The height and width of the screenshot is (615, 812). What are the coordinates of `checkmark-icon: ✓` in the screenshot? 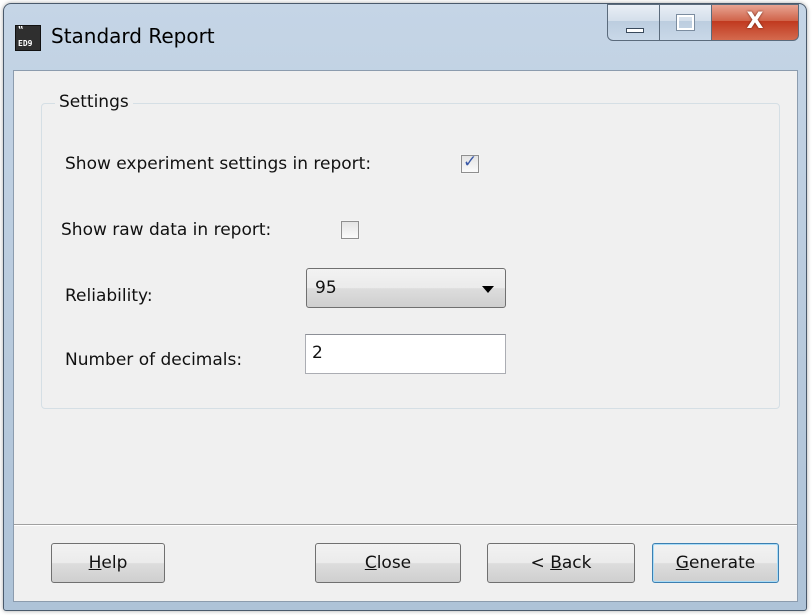 It's located at (470, 162).